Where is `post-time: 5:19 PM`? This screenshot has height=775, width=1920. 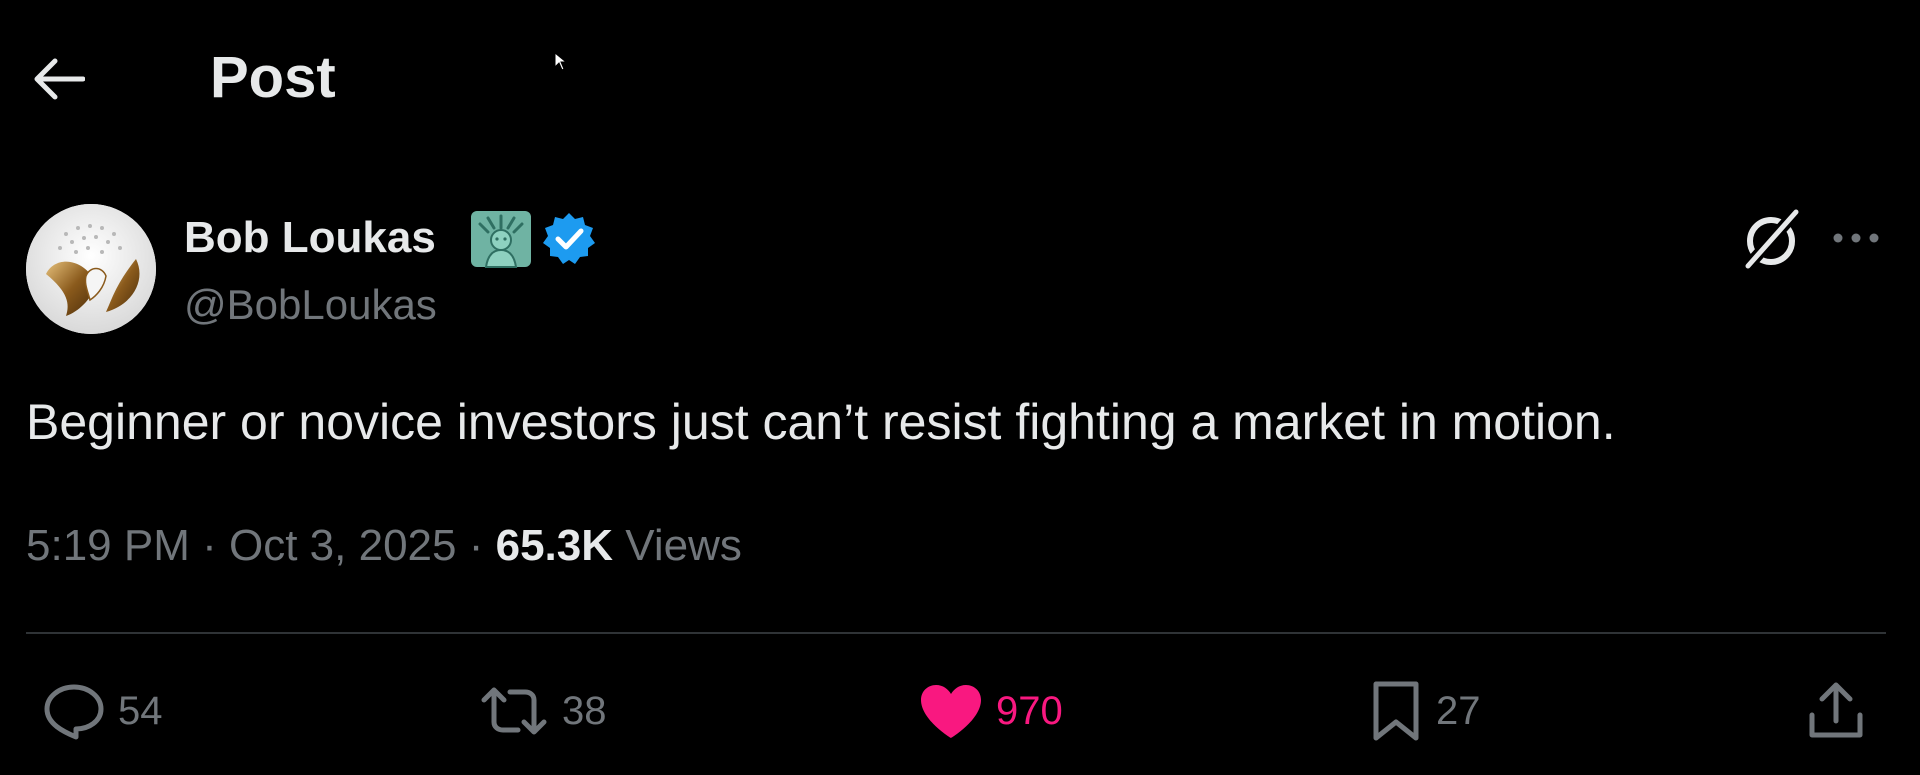
post-time: 5:19 PM is located at coordinates (108, 545).